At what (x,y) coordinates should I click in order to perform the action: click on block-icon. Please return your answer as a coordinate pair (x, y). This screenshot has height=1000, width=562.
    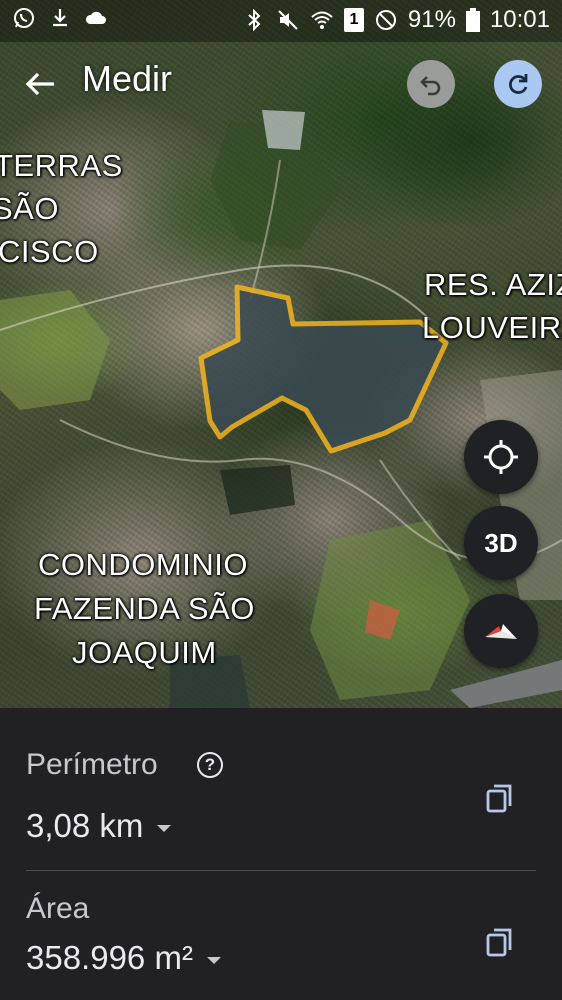
    Looking at the image, I should click on (385, 20).